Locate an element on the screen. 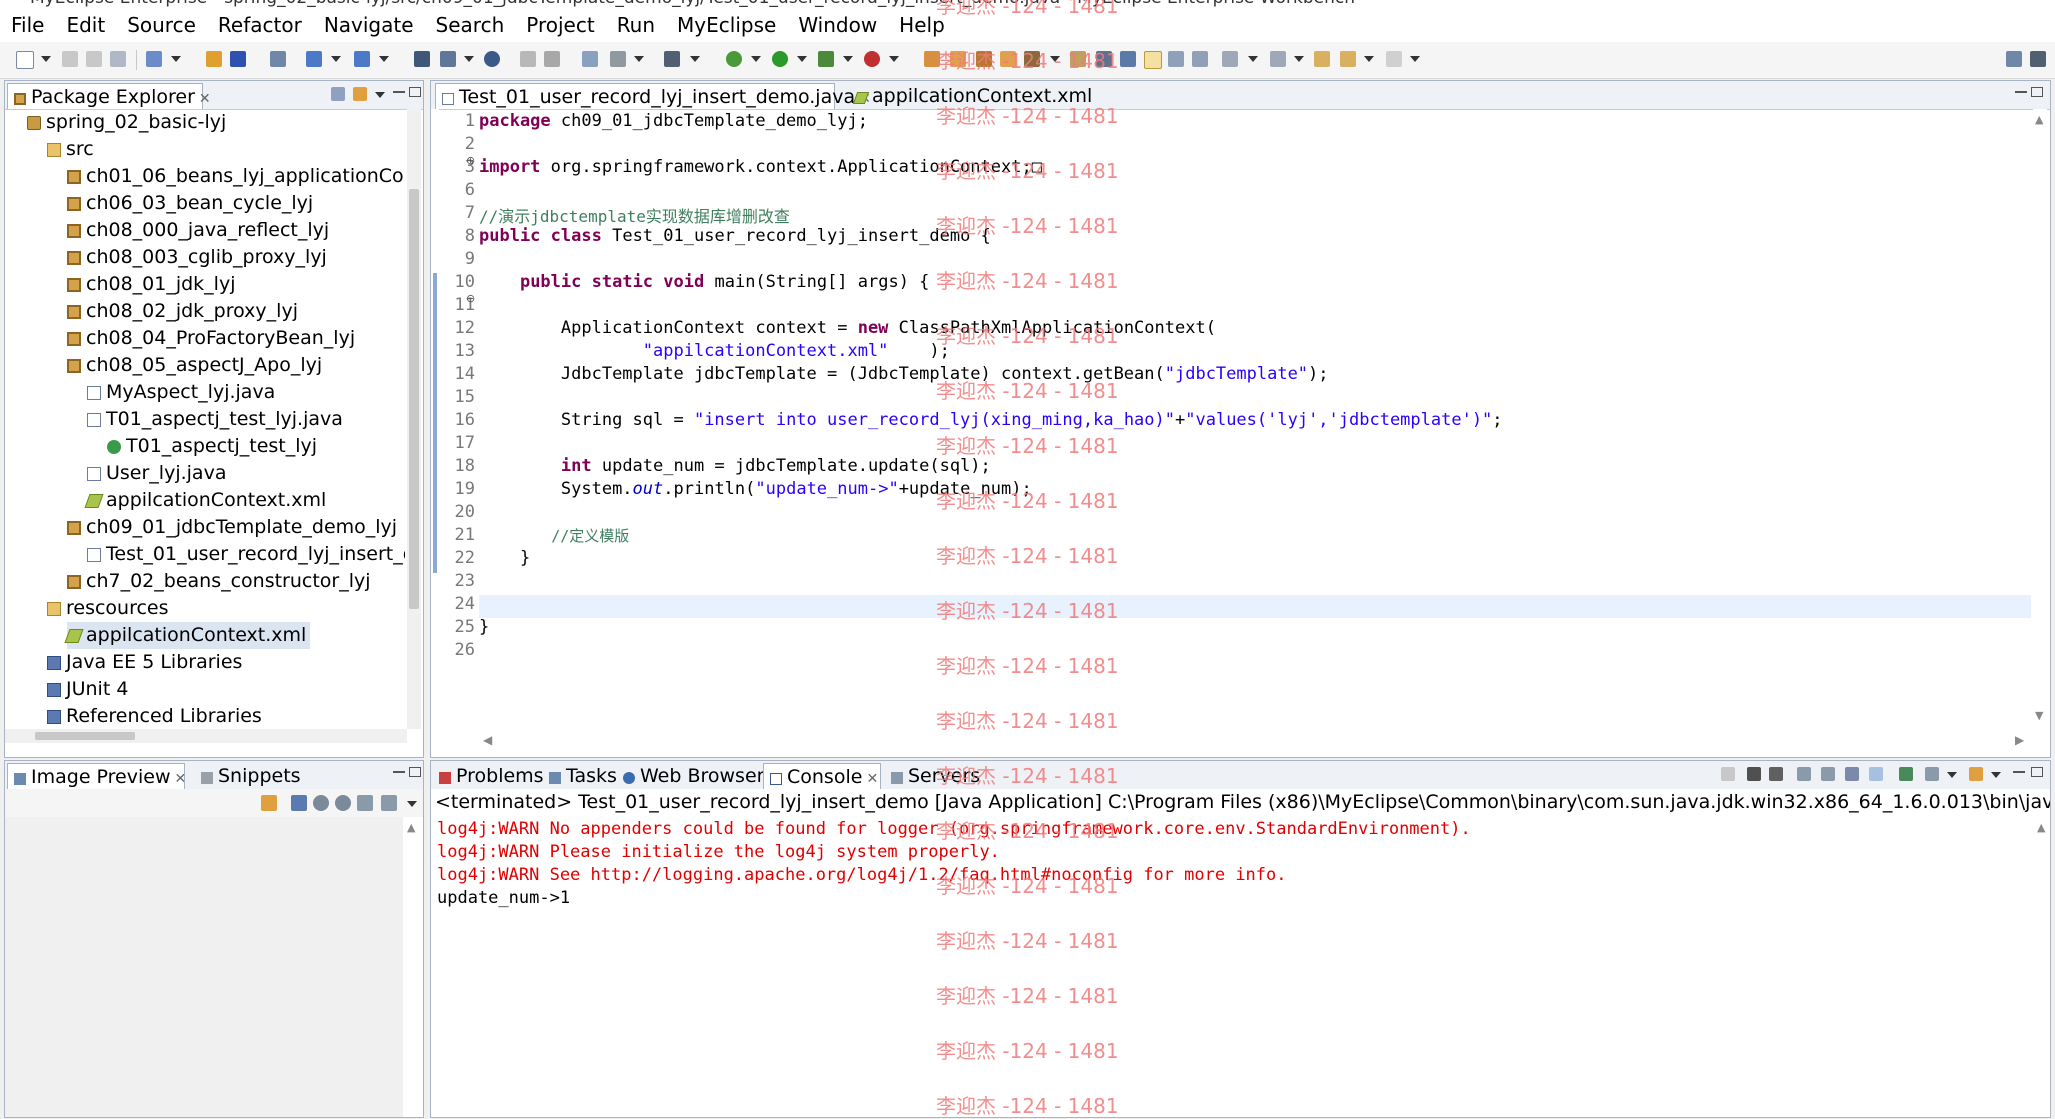 The height and width of the screenshot is (1119, 2055). tree-item-package: ch06_03_bean_cycle_lyj is located at coordinates (190, 203).